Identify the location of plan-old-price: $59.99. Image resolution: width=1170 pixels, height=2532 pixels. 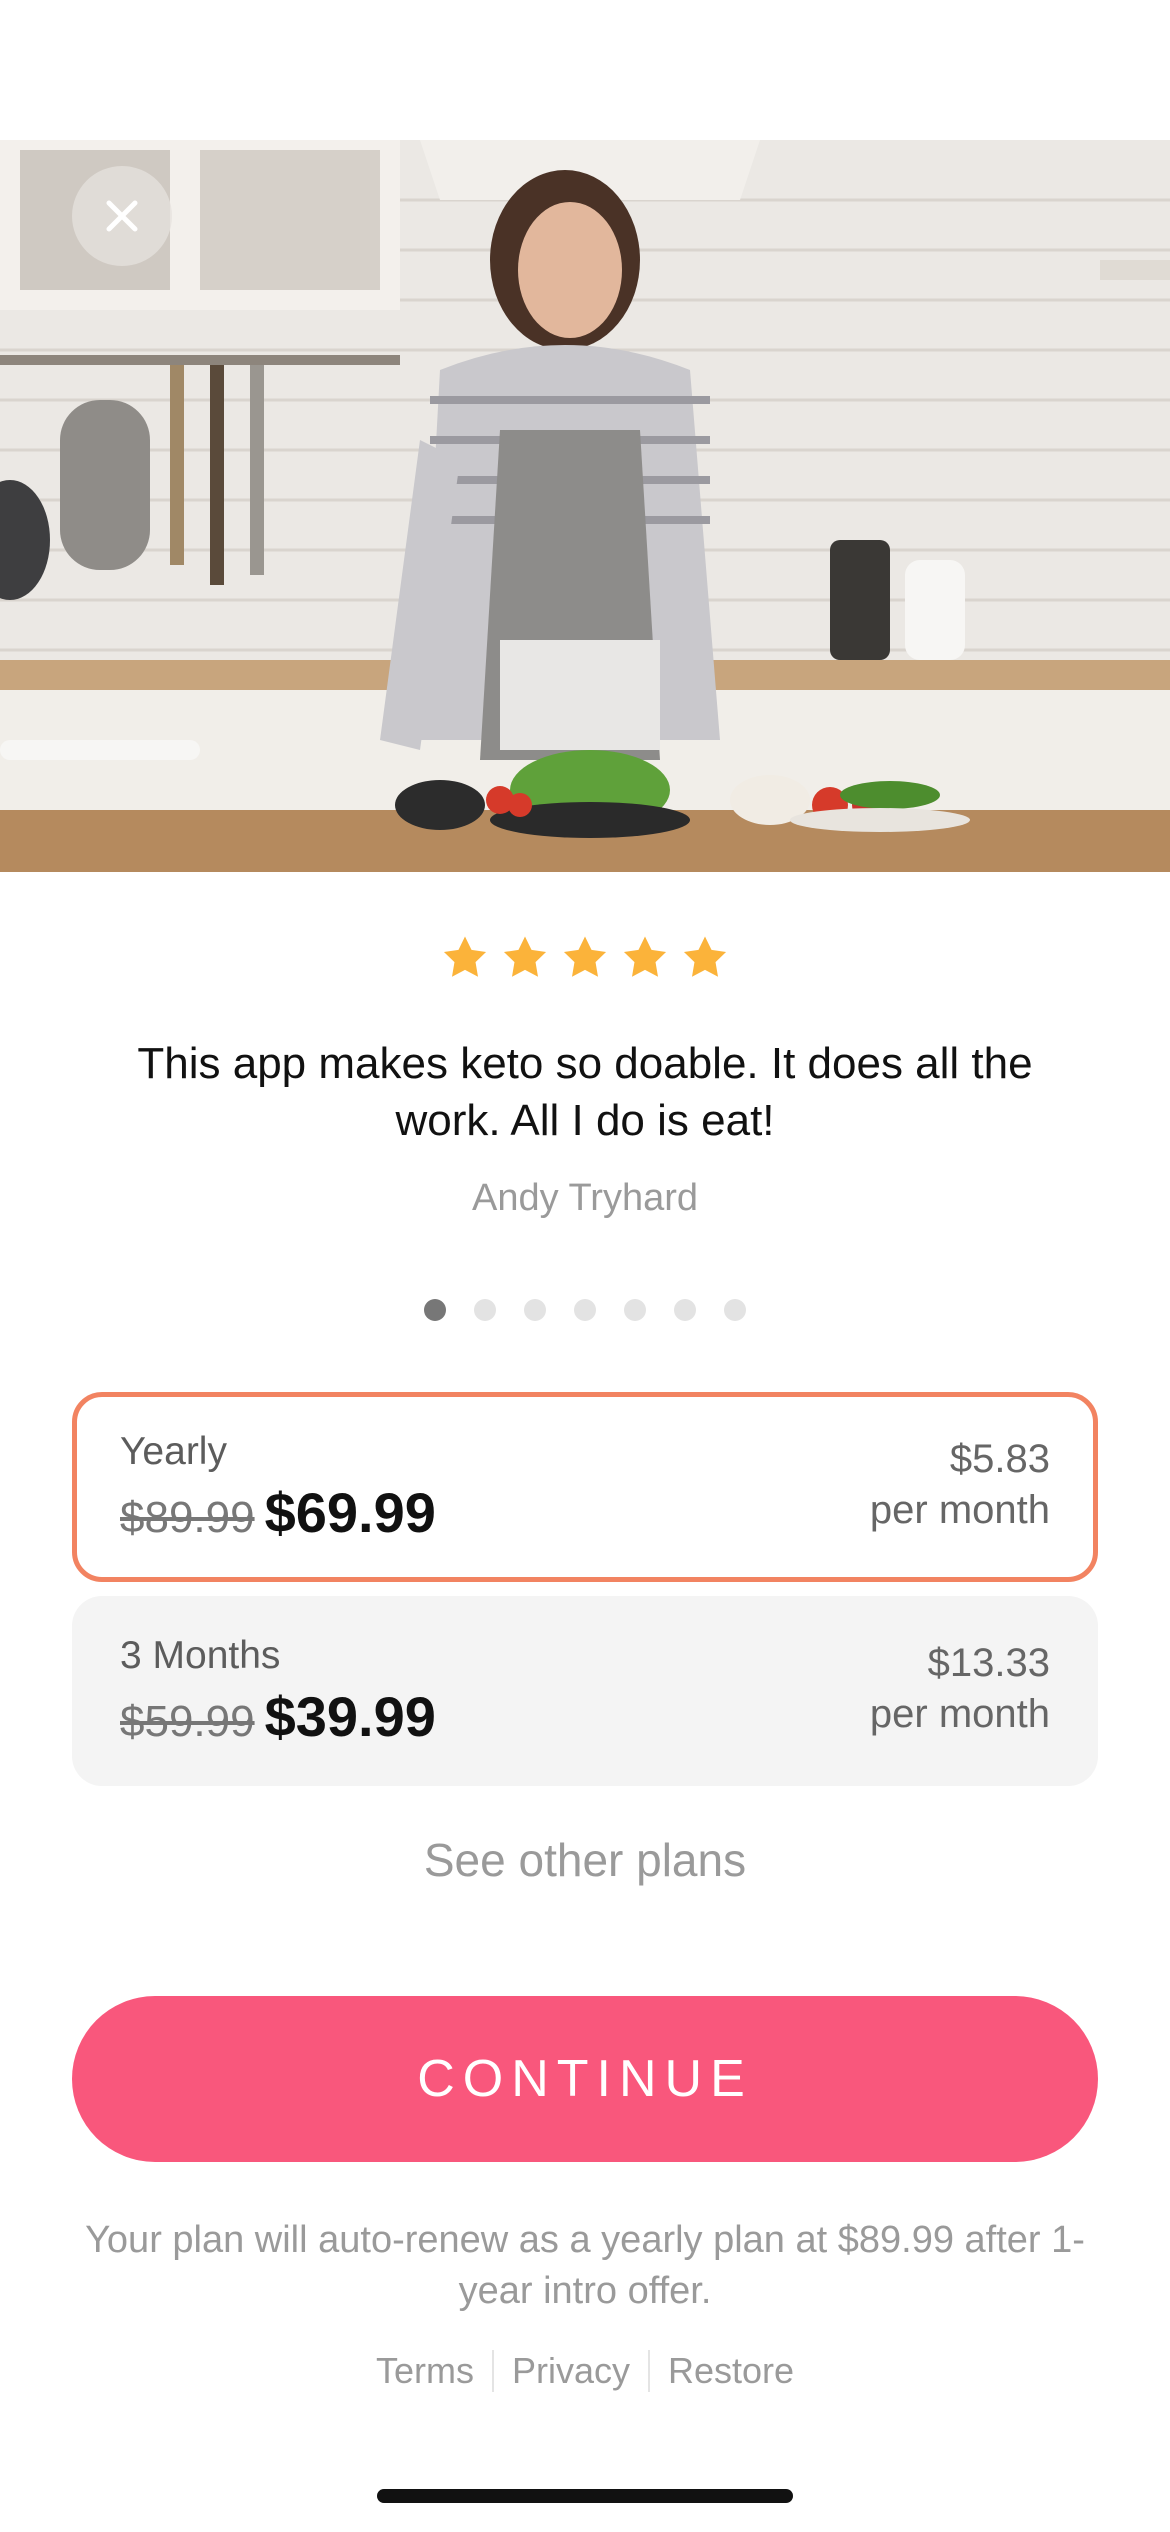
(187, 1721).